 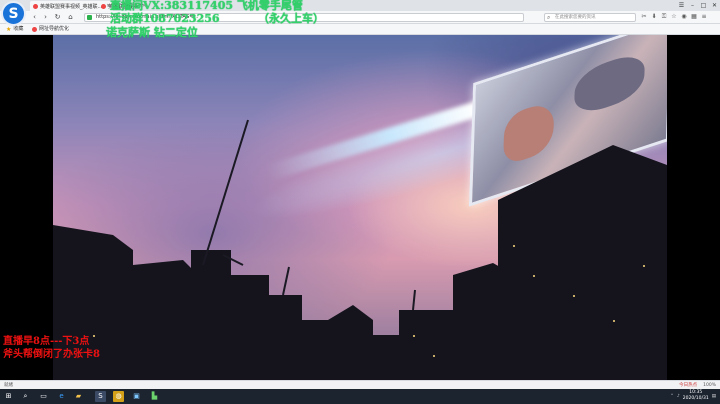 I want to click on notifications-icon: ▤, so click(x=714, y=396).